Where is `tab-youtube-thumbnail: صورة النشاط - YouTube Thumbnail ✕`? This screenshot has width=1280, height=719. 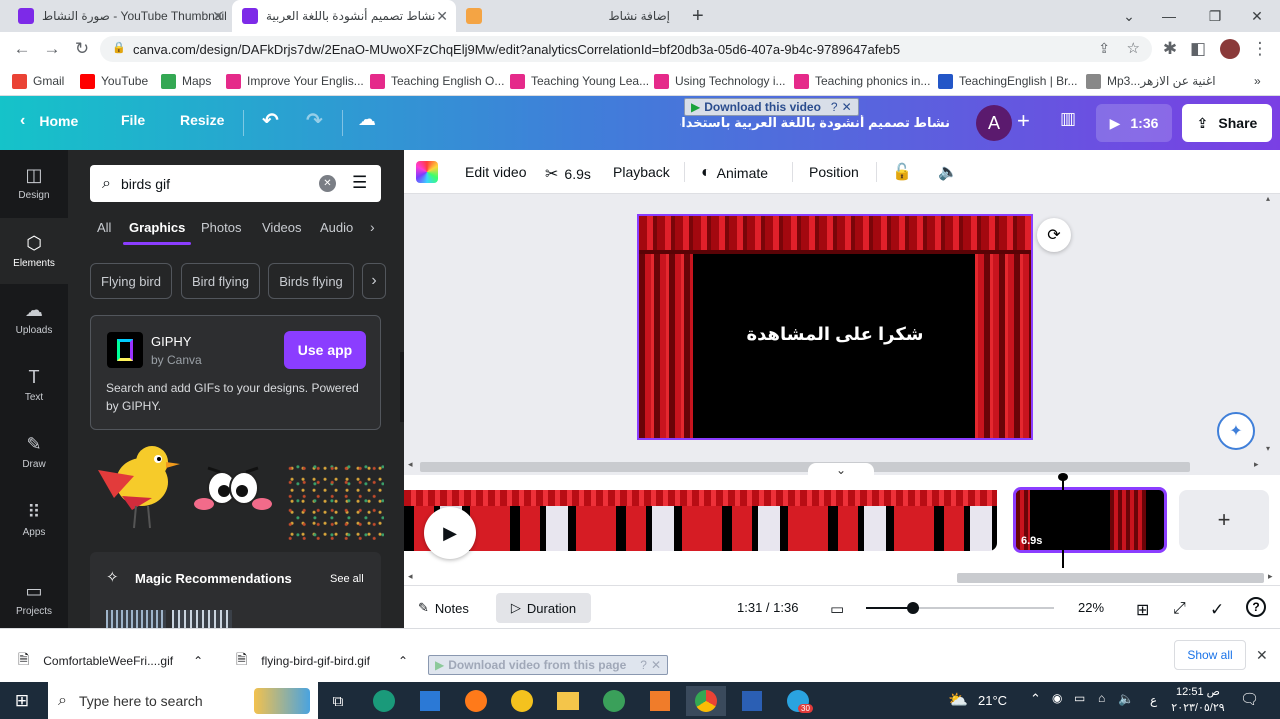 tab-youtube-thumbnail: صورة النشاط - YouTube Thumbnail ✕ is located at coordinates (120, 16).